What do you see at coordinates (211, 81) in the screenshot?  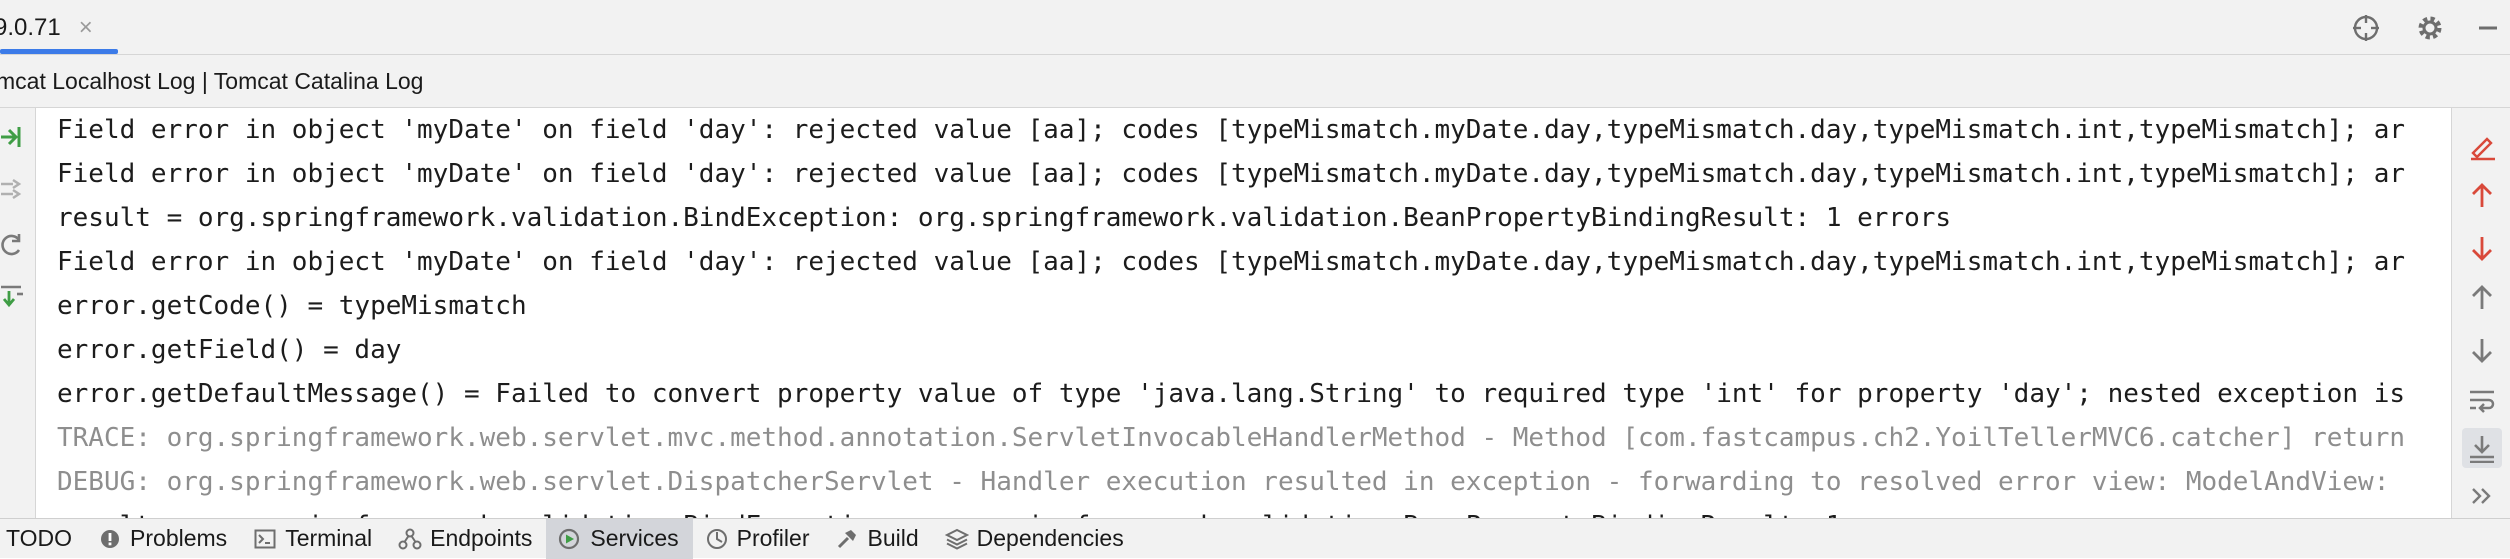 I see `log-tabs-label: mcat Localhost Log | Tomcat Catalina Log` at bounding box center [211, 81].